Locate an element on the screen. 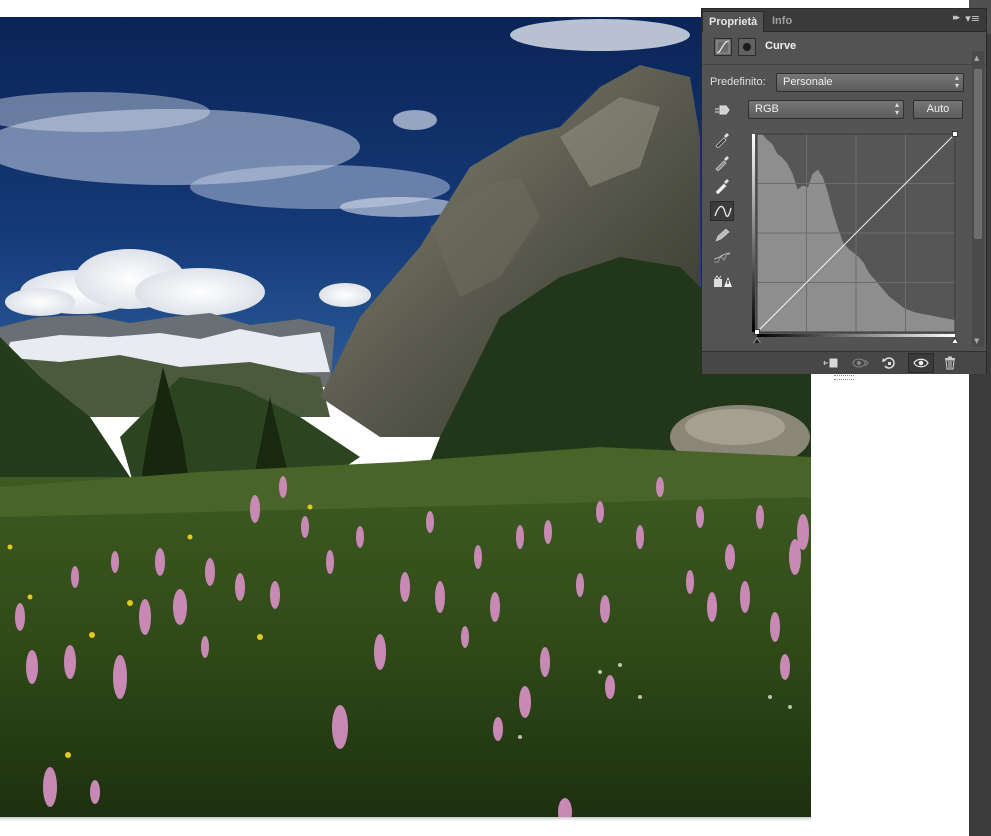 The height and width of the screenshot is (836, 991). collapse-panel-icon: ▸▸ is located at coordinates (956, 18).